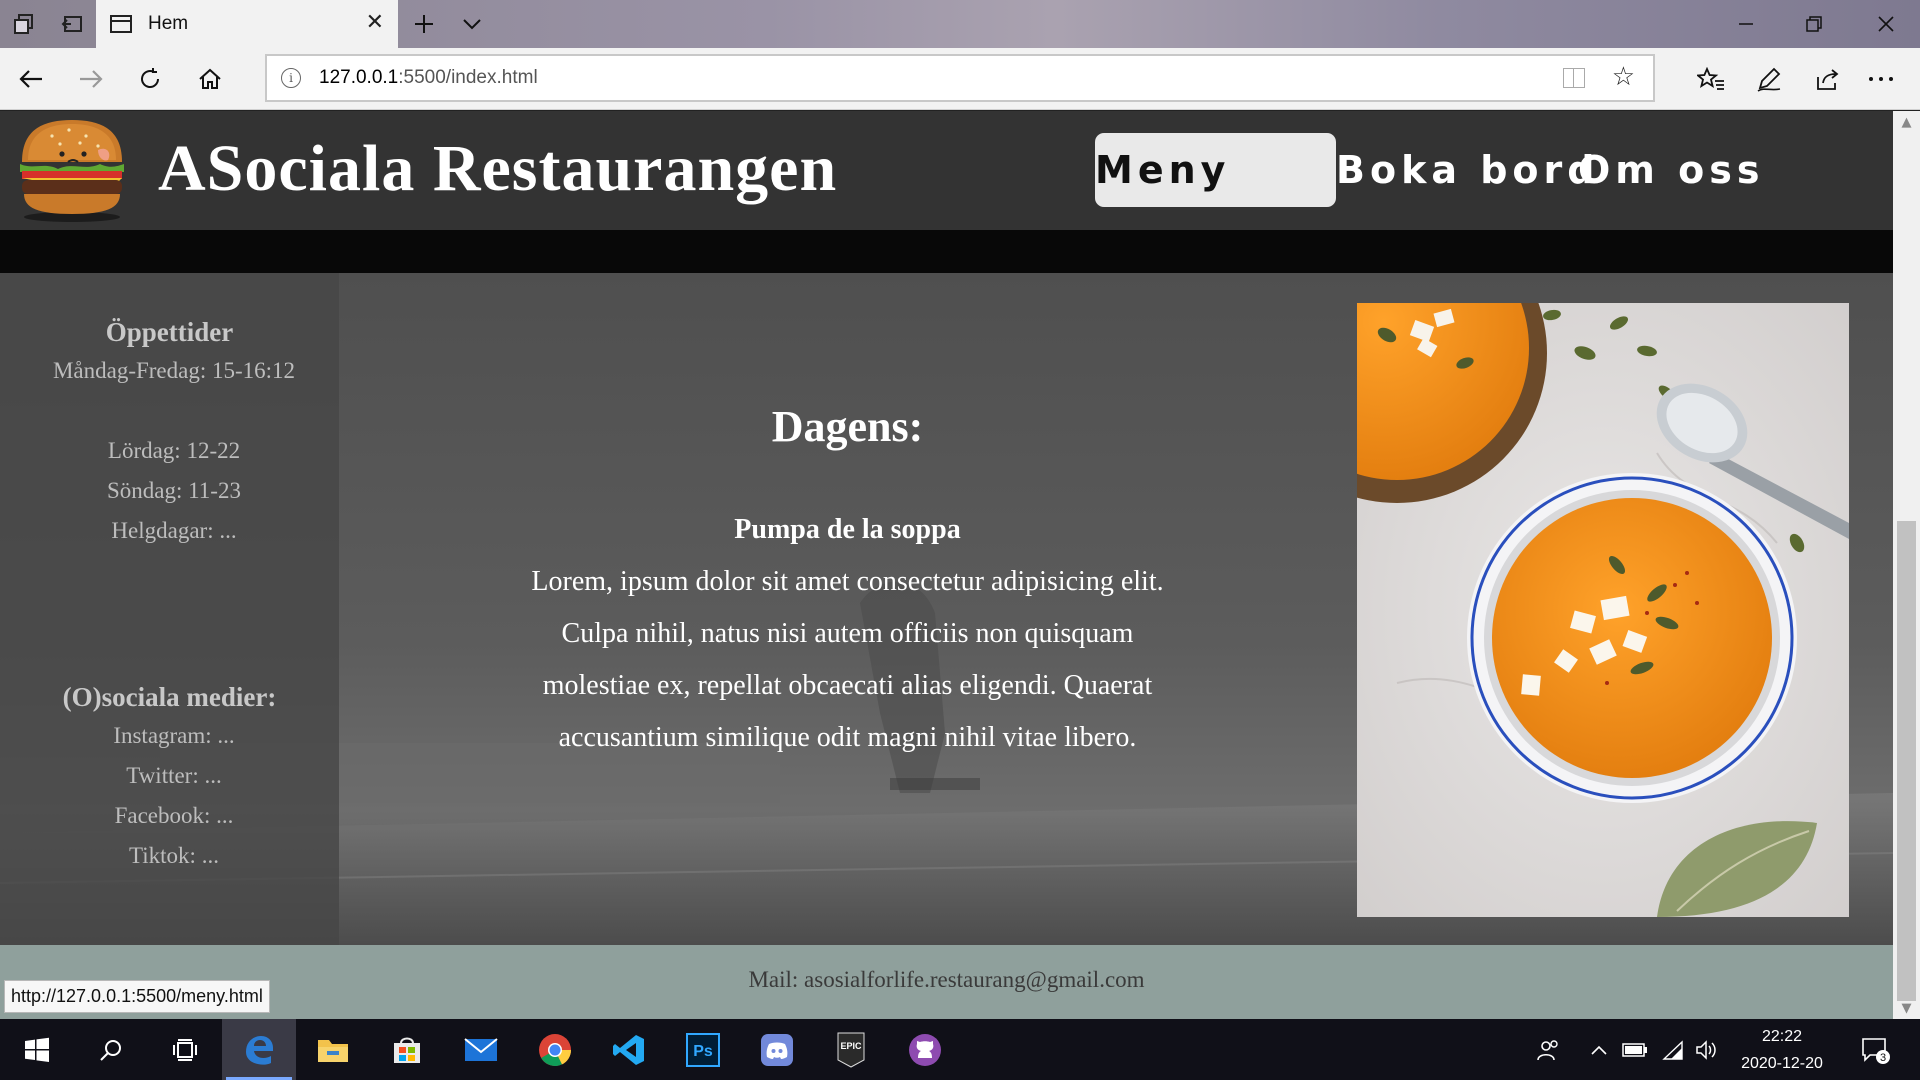 Image resolution: width=1920 pixels, height=1080 pixels. What do you see at coordinates (359, 77) in the screenshot?
I see `url-host: 127.0.0.1` at bounding box center [359, 77].